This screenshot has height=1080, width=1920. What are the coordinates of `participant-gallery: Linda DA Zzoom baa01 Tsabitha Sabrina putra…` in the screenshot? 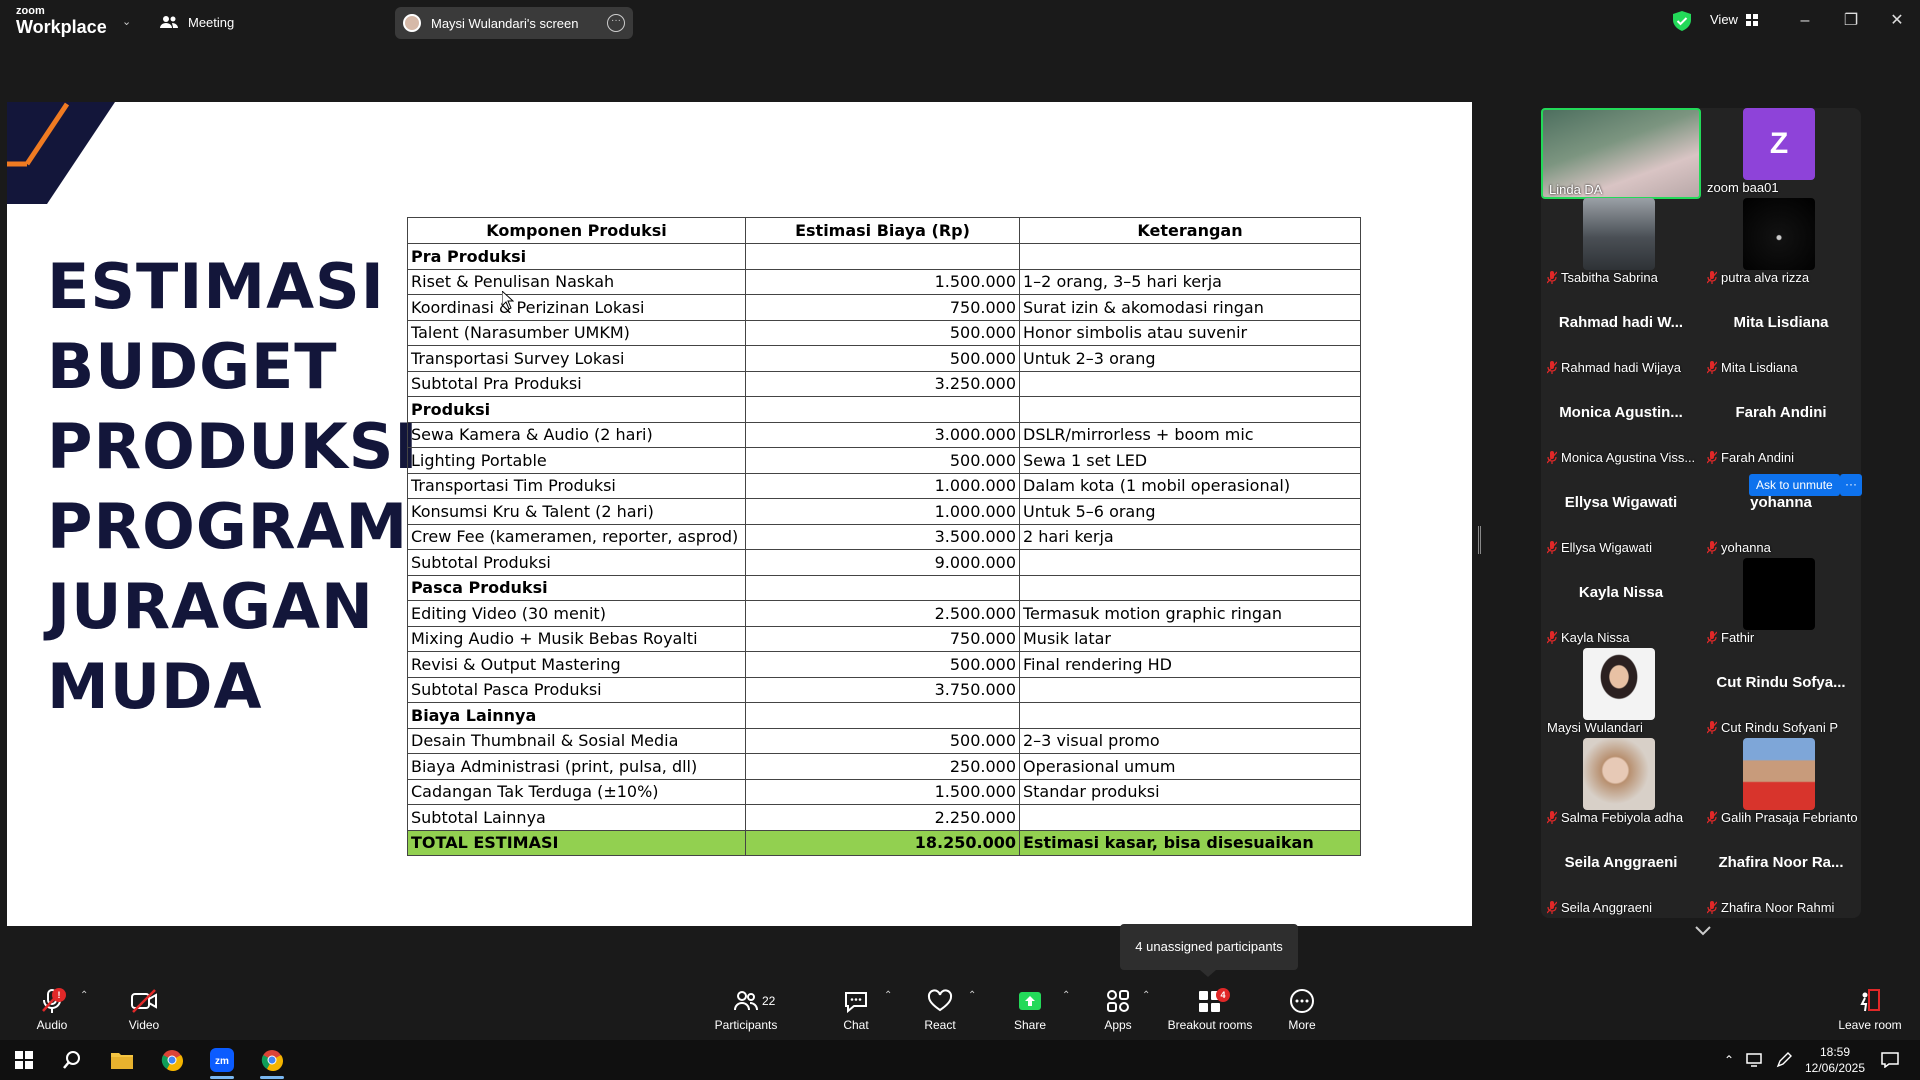 It's located at (1701, 513).